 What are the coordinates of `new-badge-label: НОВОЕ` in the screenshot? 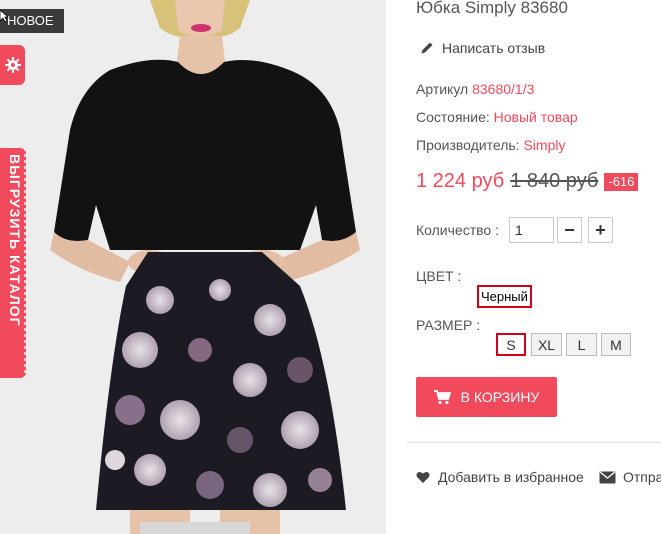 It's located at (30, 20).